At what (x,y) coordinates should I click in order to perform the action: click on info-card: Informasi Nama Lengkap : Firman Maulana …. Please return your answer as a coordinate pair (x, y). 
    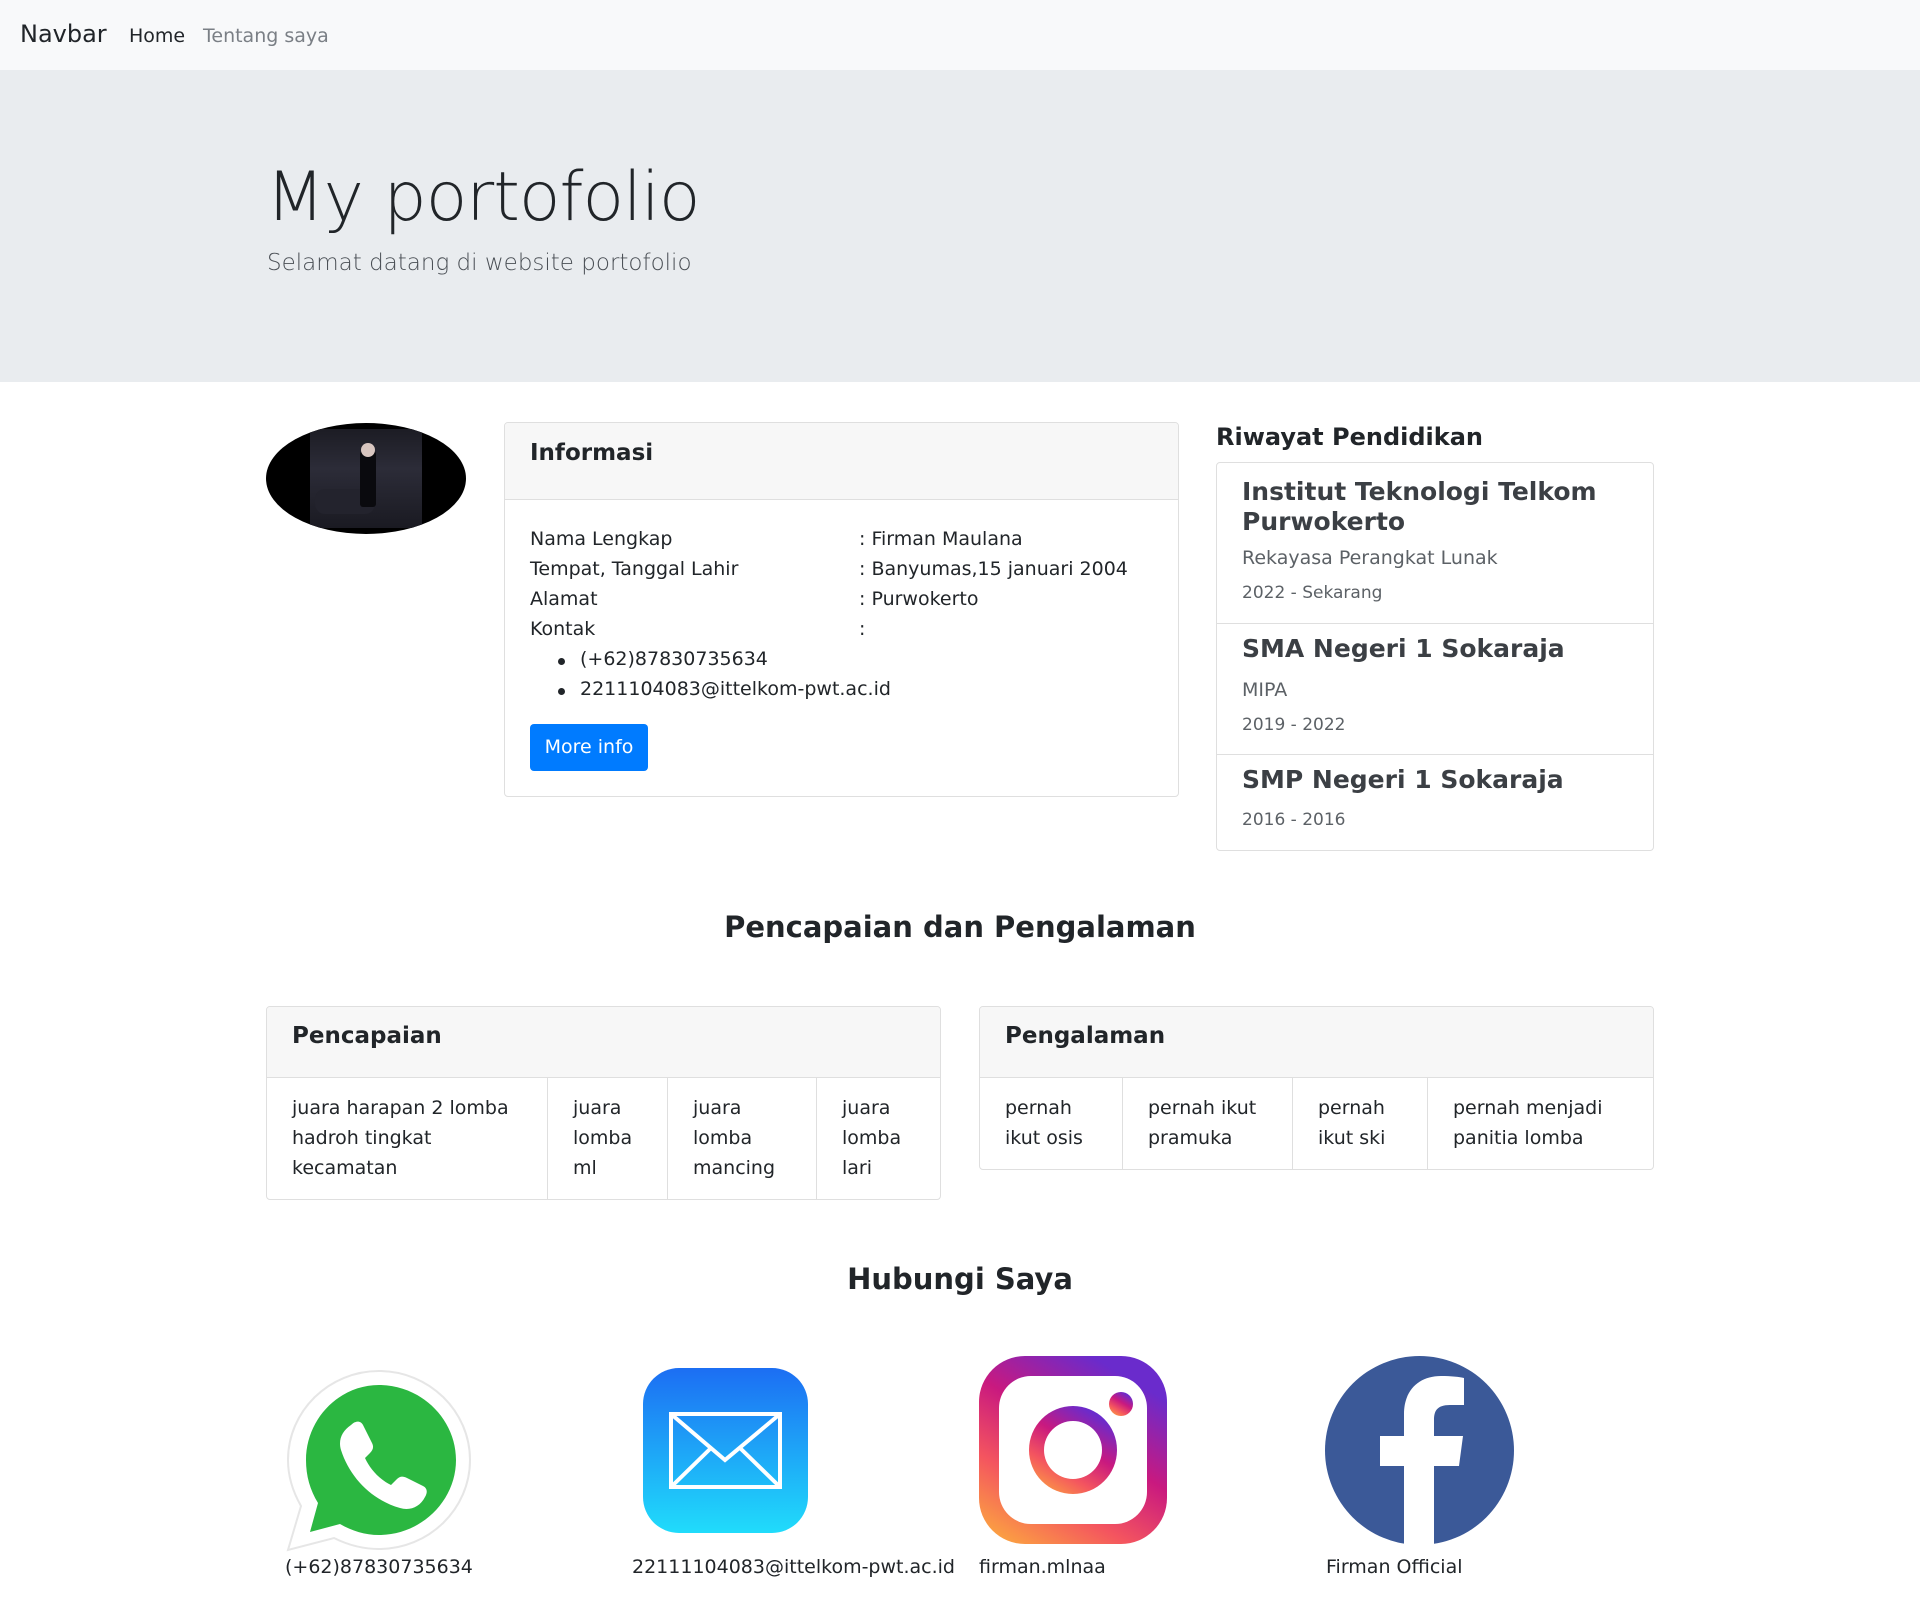
    Looking at the image, I should click on (841, 609).